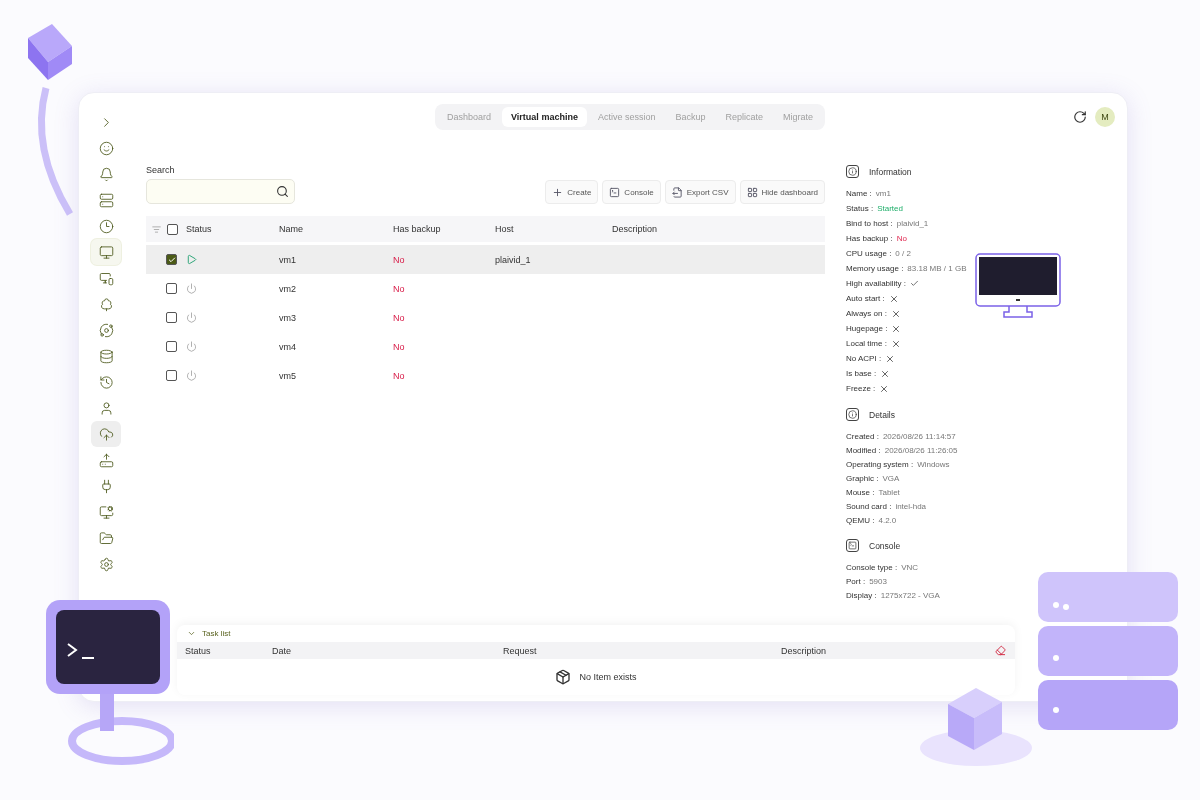  I want to click on check-icon, so click(171, 259).